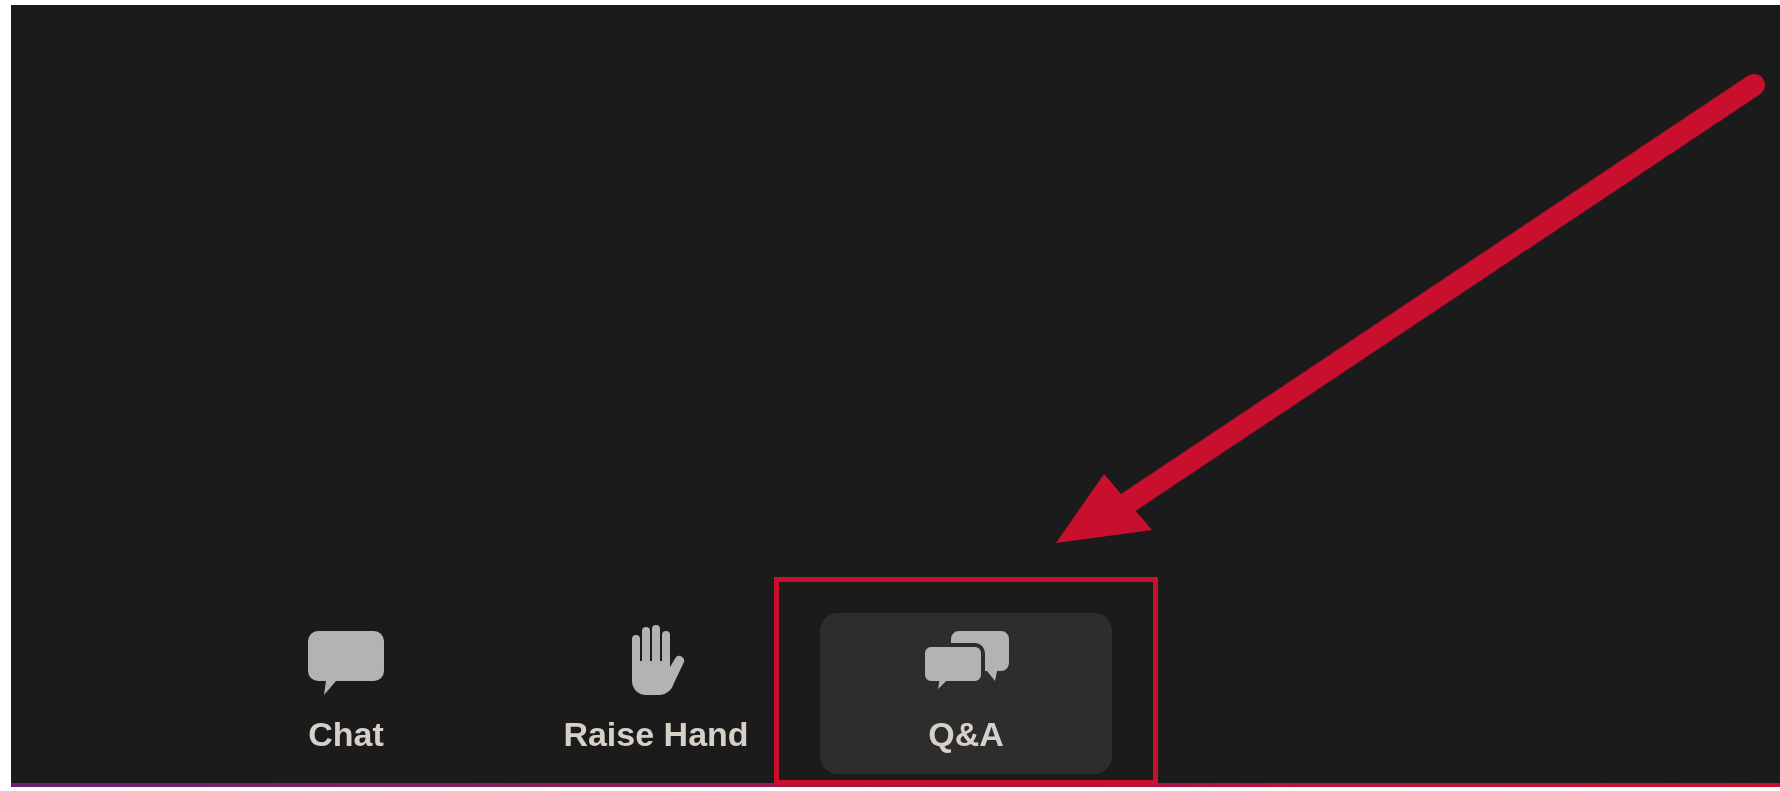 The width and height of the screenshot is (1780, 791). Describe the element at coordinates (966, 693) in the screenshot. I see `toolbar-button: Q&A` at that location.